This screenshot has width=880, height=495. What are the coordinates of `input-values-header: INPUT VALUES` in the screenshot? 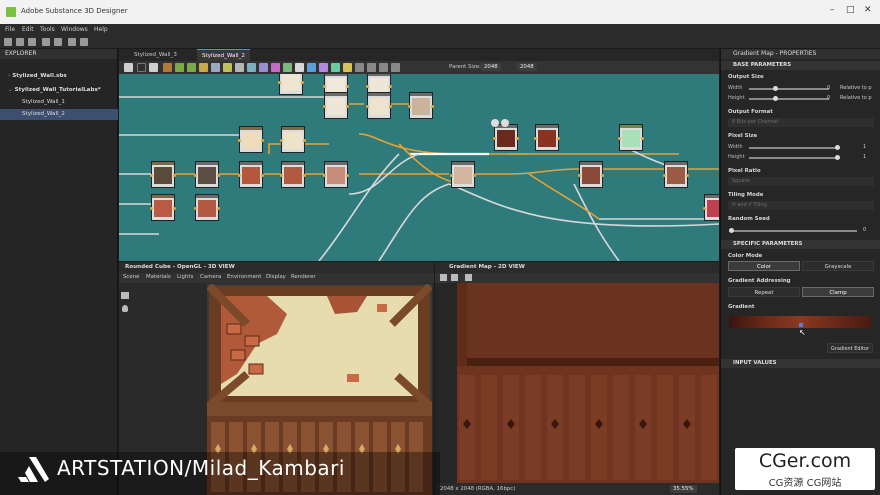 It's located at (800, 363).